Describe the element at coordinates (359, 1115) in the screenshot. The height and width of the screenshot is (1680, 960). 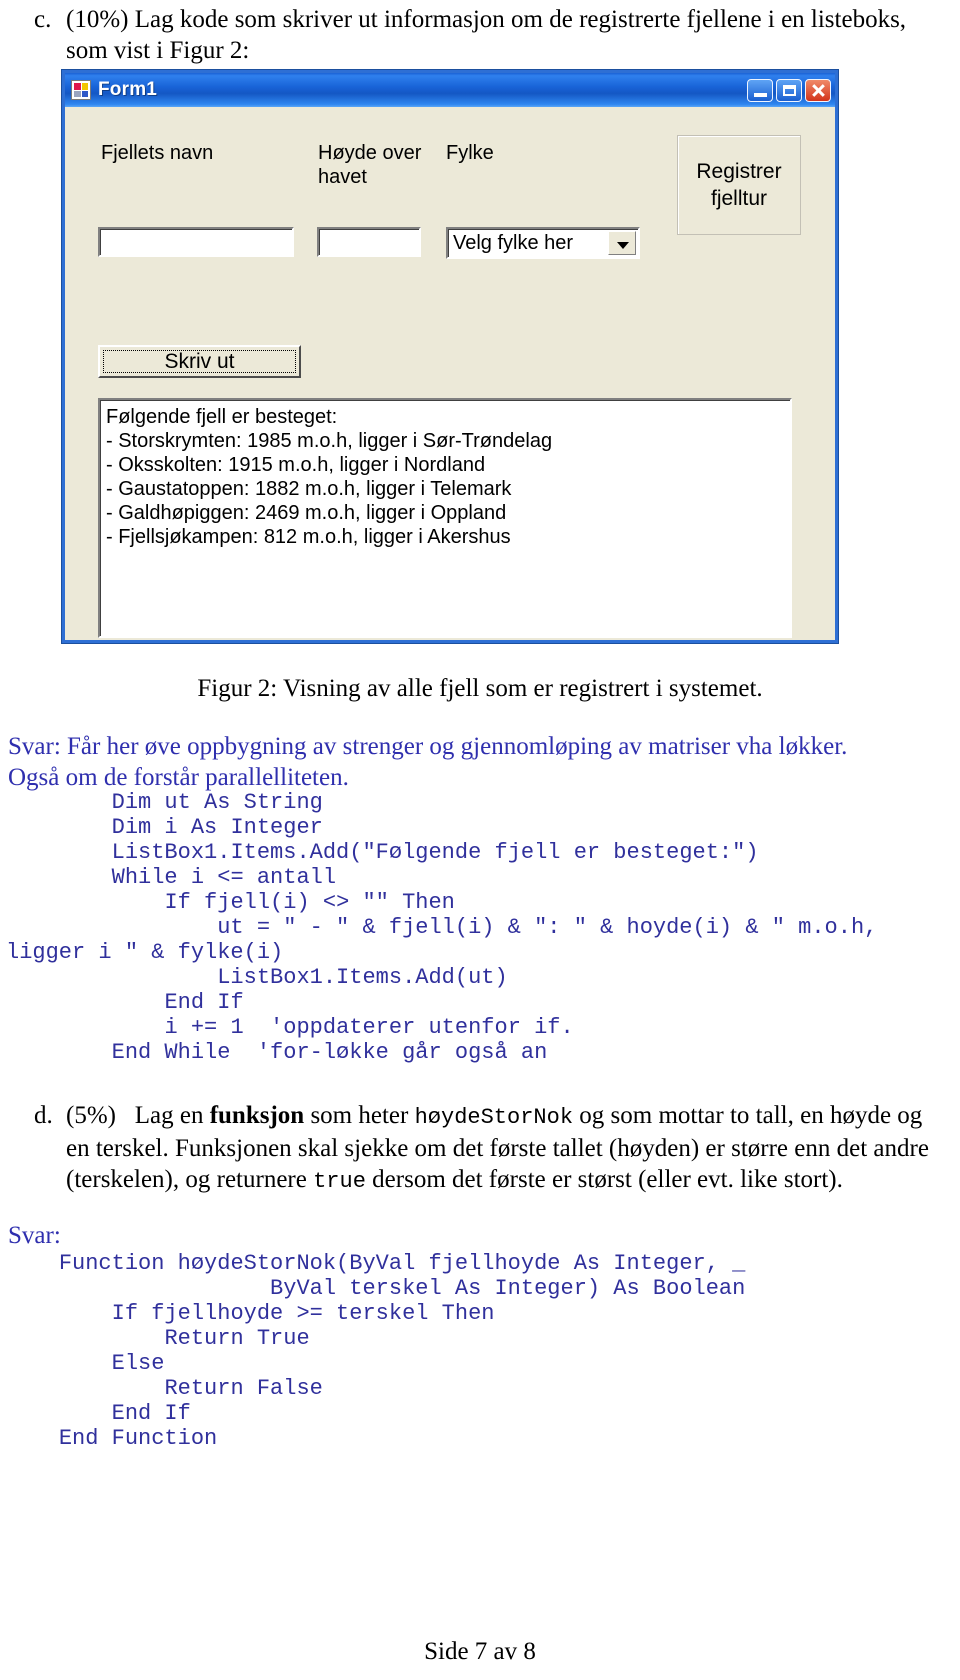
I see `question-d-text-2: som heter` at that location.